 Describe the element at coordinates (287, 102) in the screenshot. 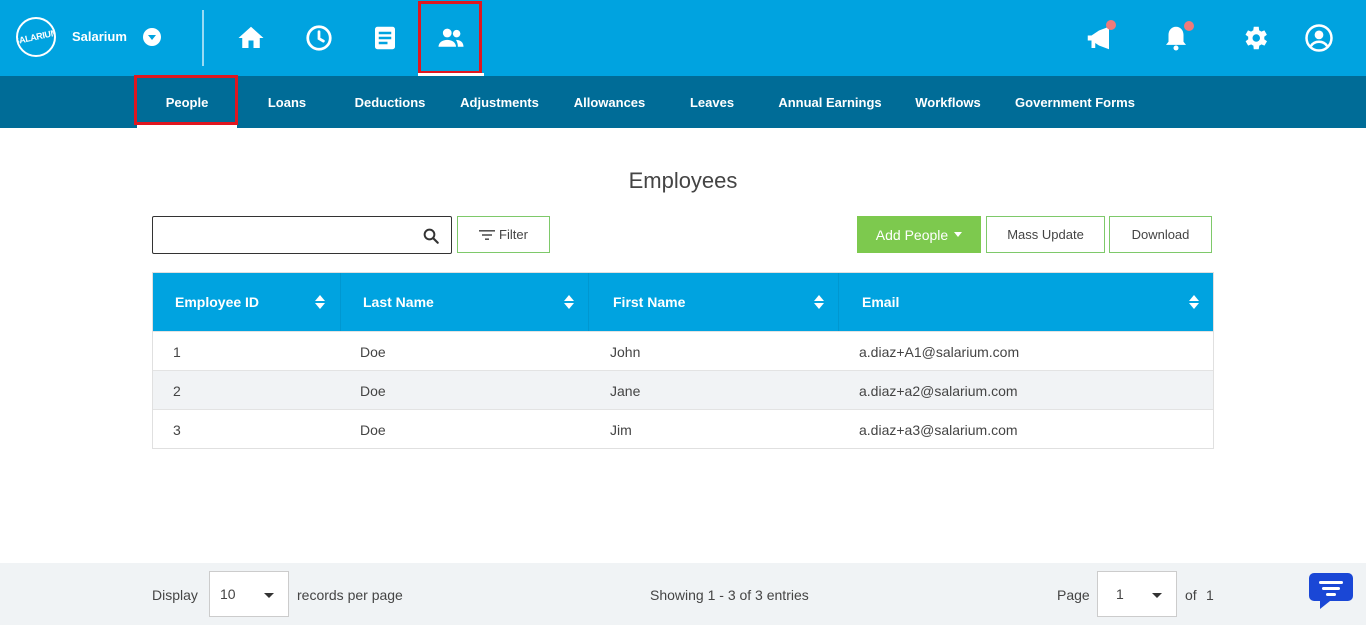

I see `subnav-item-loans: Loans` at that location.